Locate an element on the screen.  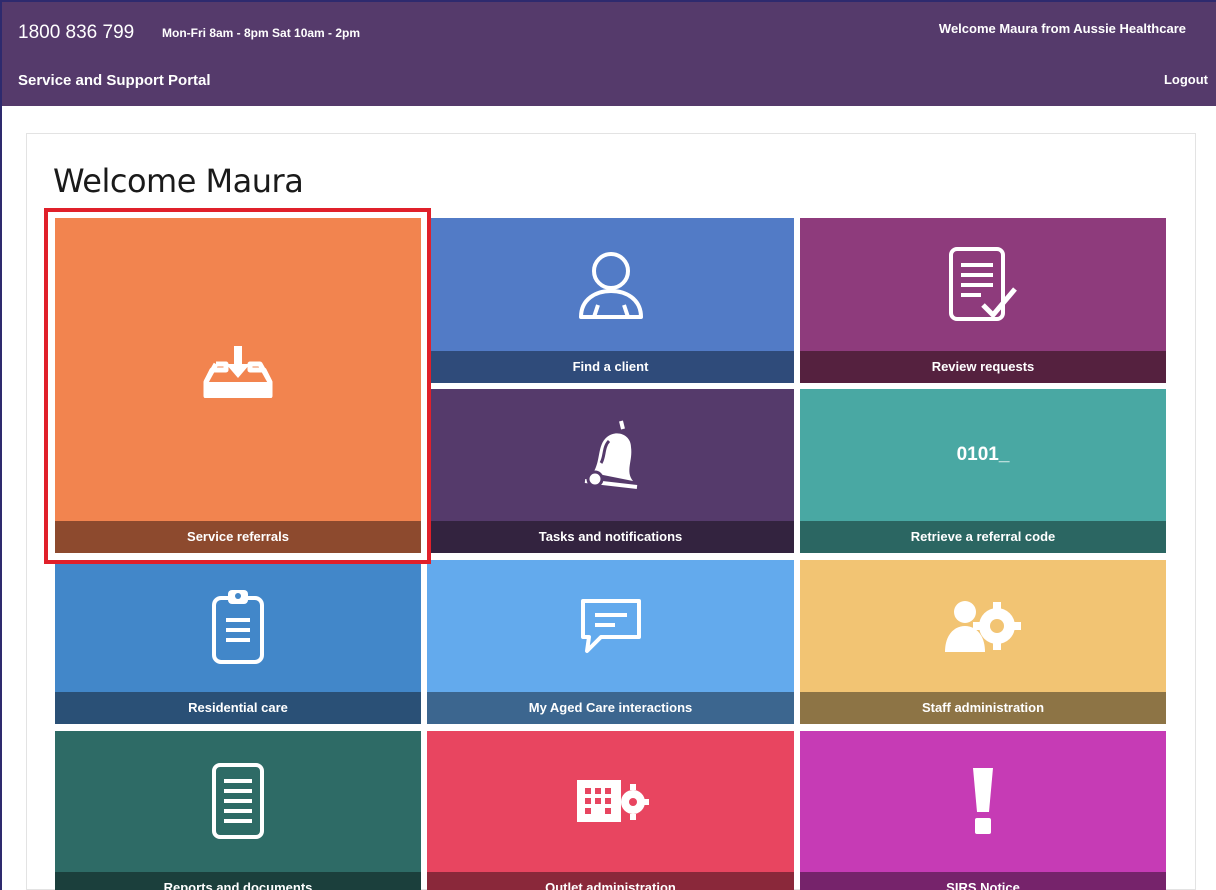
tile-staff-administration: Staff administration is located at coordinates (983, 642).